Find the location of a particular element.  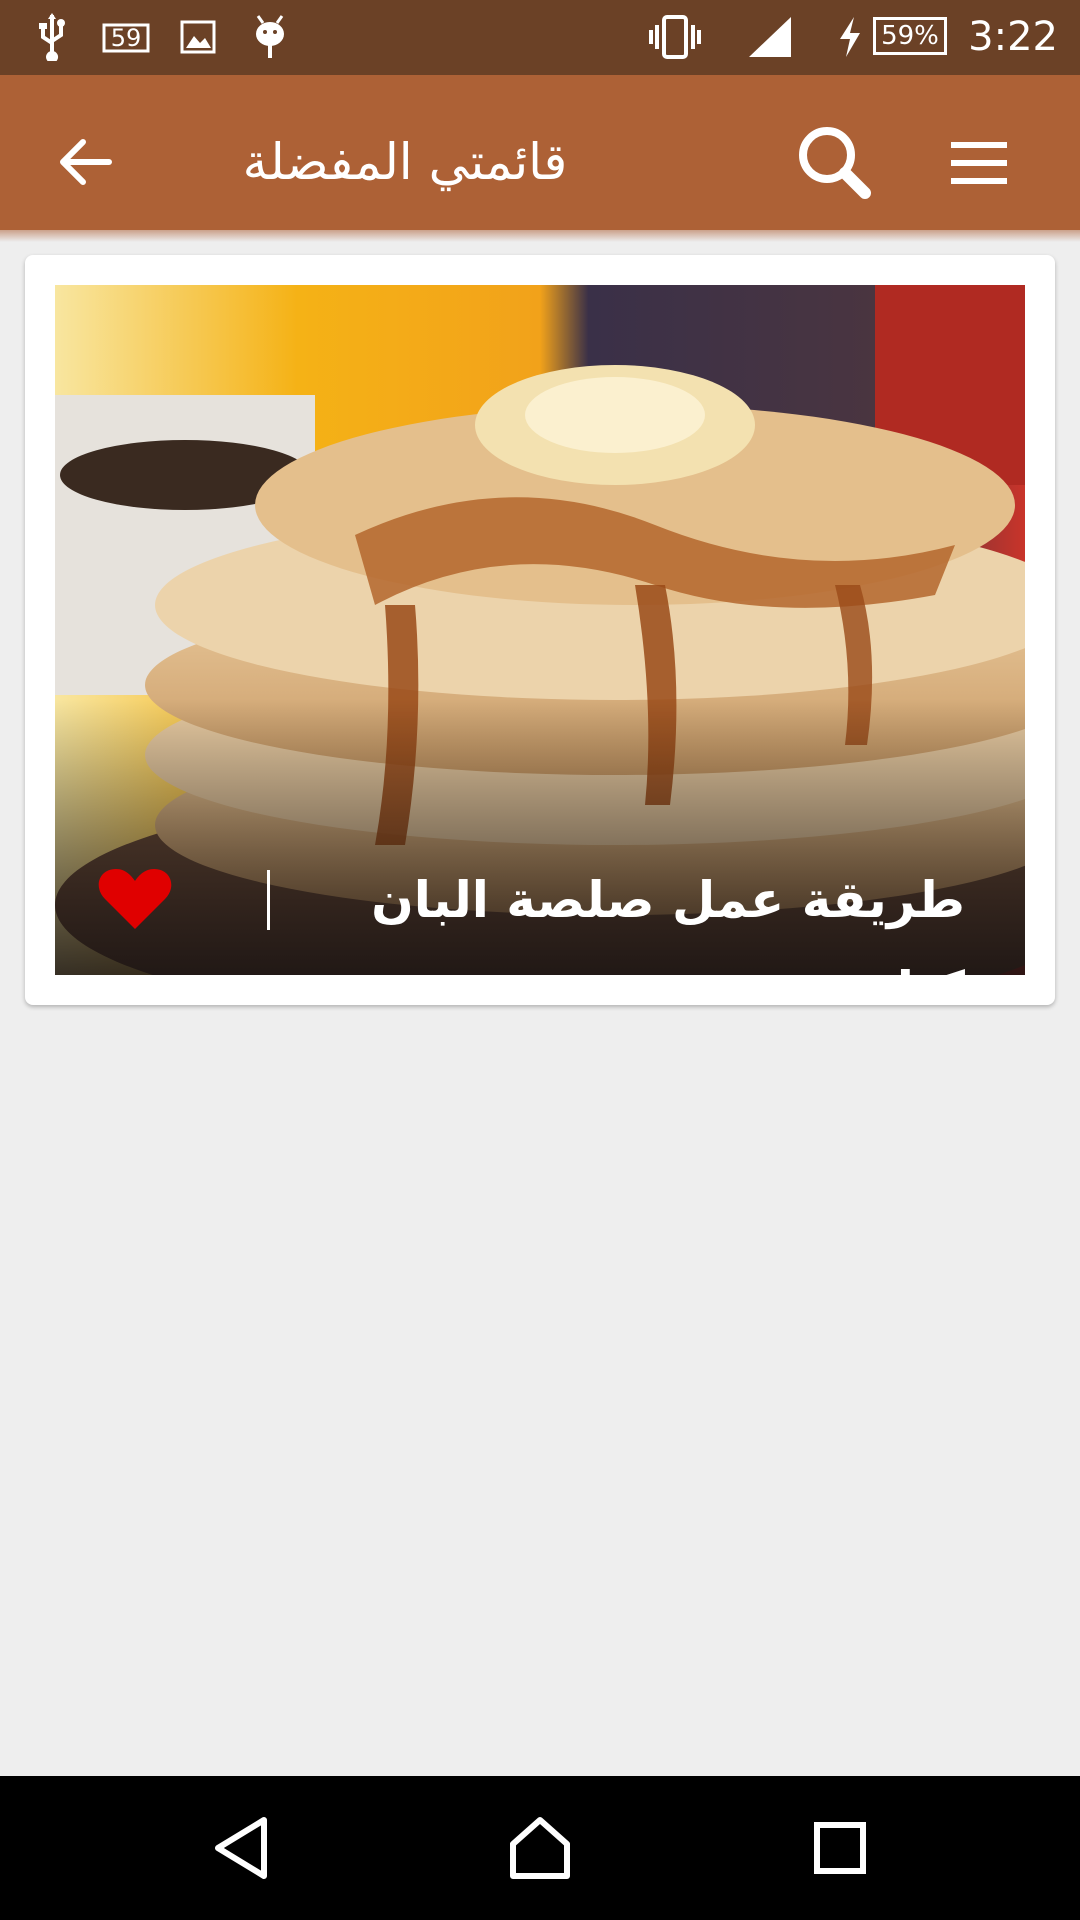

nav-recents-button is located at coordinates (840, 1848).